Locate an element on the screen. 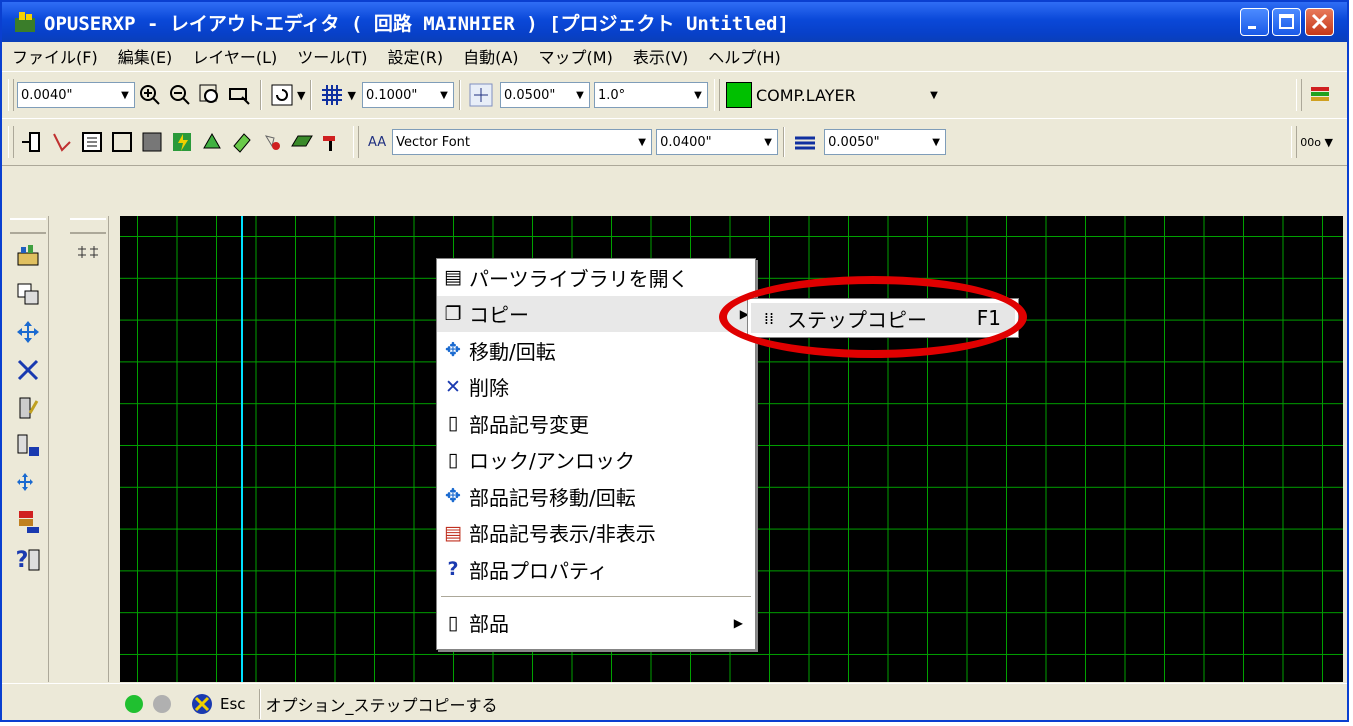  ctx-item-open-library: ▤ パーツライブラリを開く is located at coordinates (596, 277).